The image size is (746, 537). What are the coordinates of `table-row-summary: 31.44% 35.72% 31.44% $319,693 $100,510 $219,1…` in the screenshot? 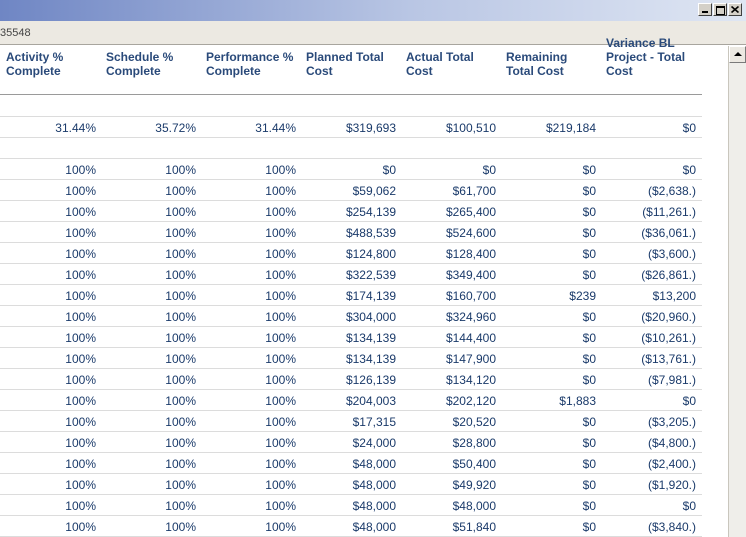 It's located at (351, 127).